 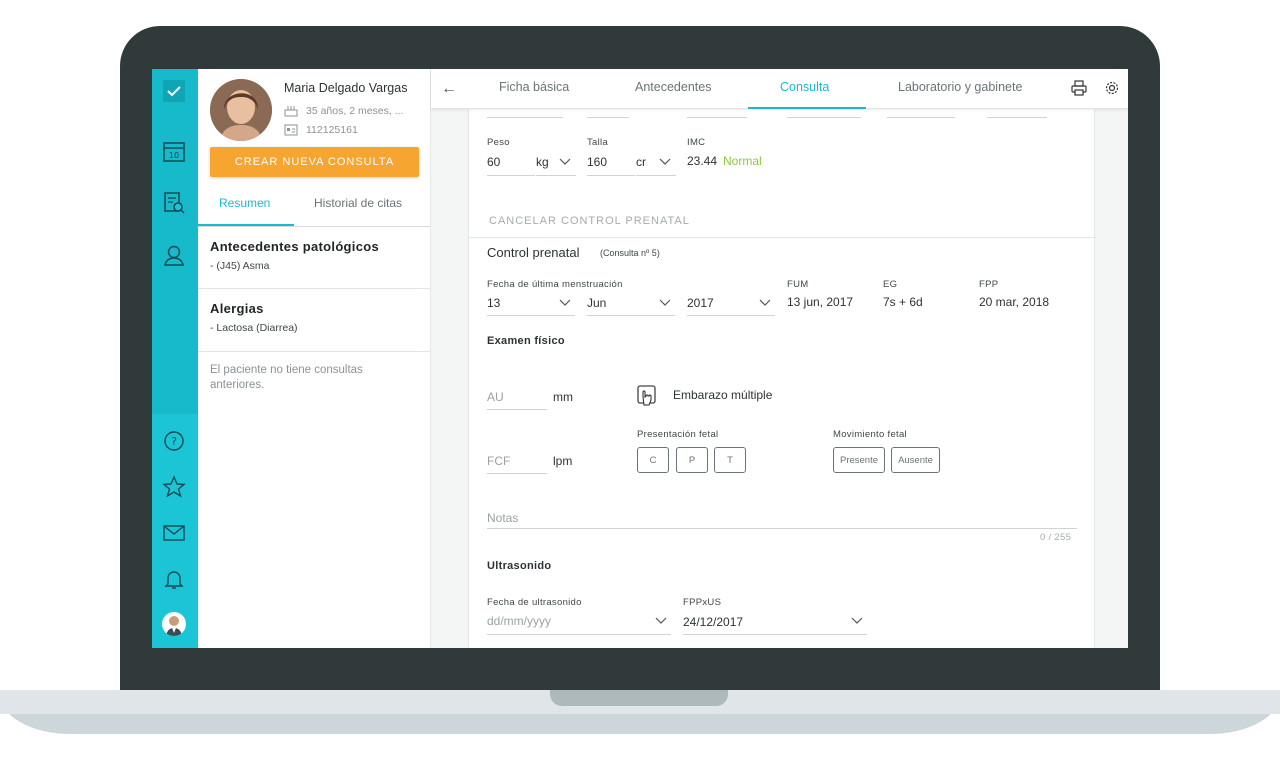 I want to click on talla-value: 160, so click(x=597, y=162).